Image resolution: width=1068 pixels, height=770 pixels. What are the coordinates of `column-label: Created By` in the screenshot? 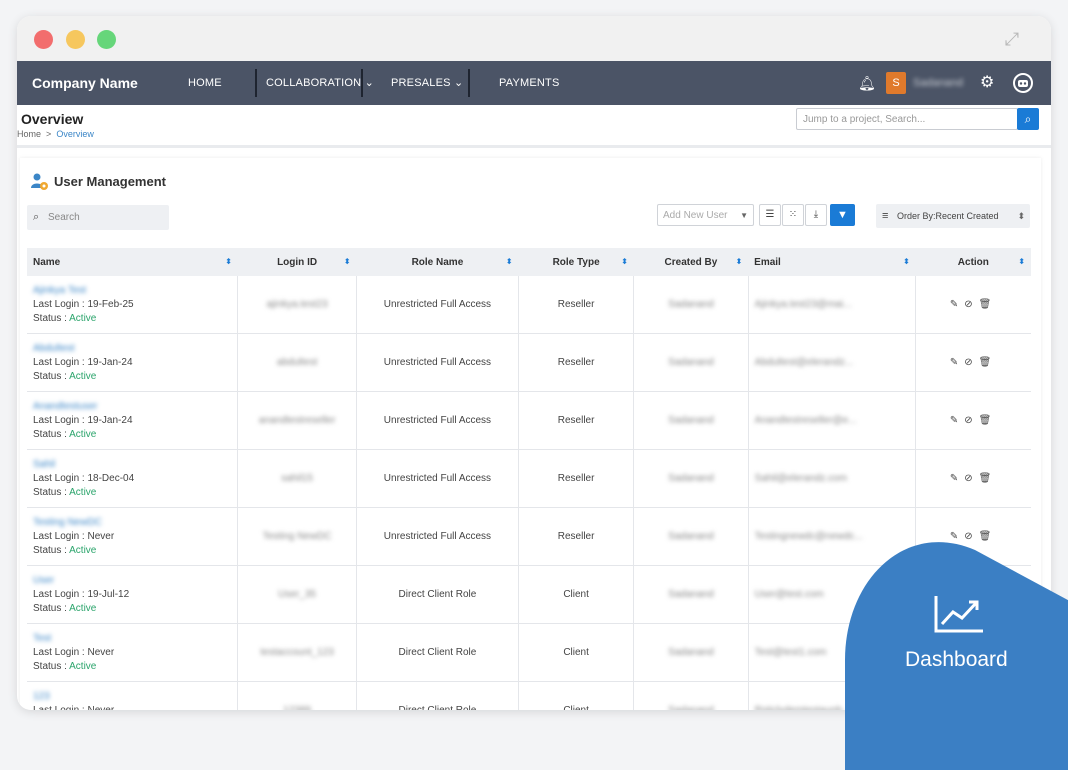 It's located at (691, 262).